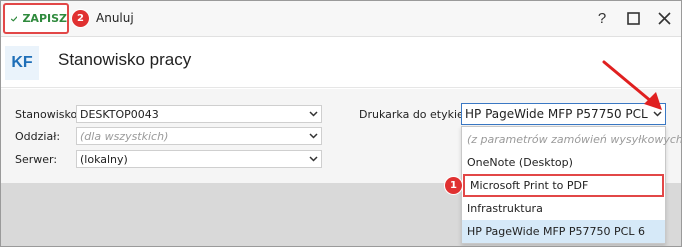  Describe the element at coordinates (341, 19) in the screenshot. I see `toolbar: ZAPISZ 2 Anuluj ?` at that location.